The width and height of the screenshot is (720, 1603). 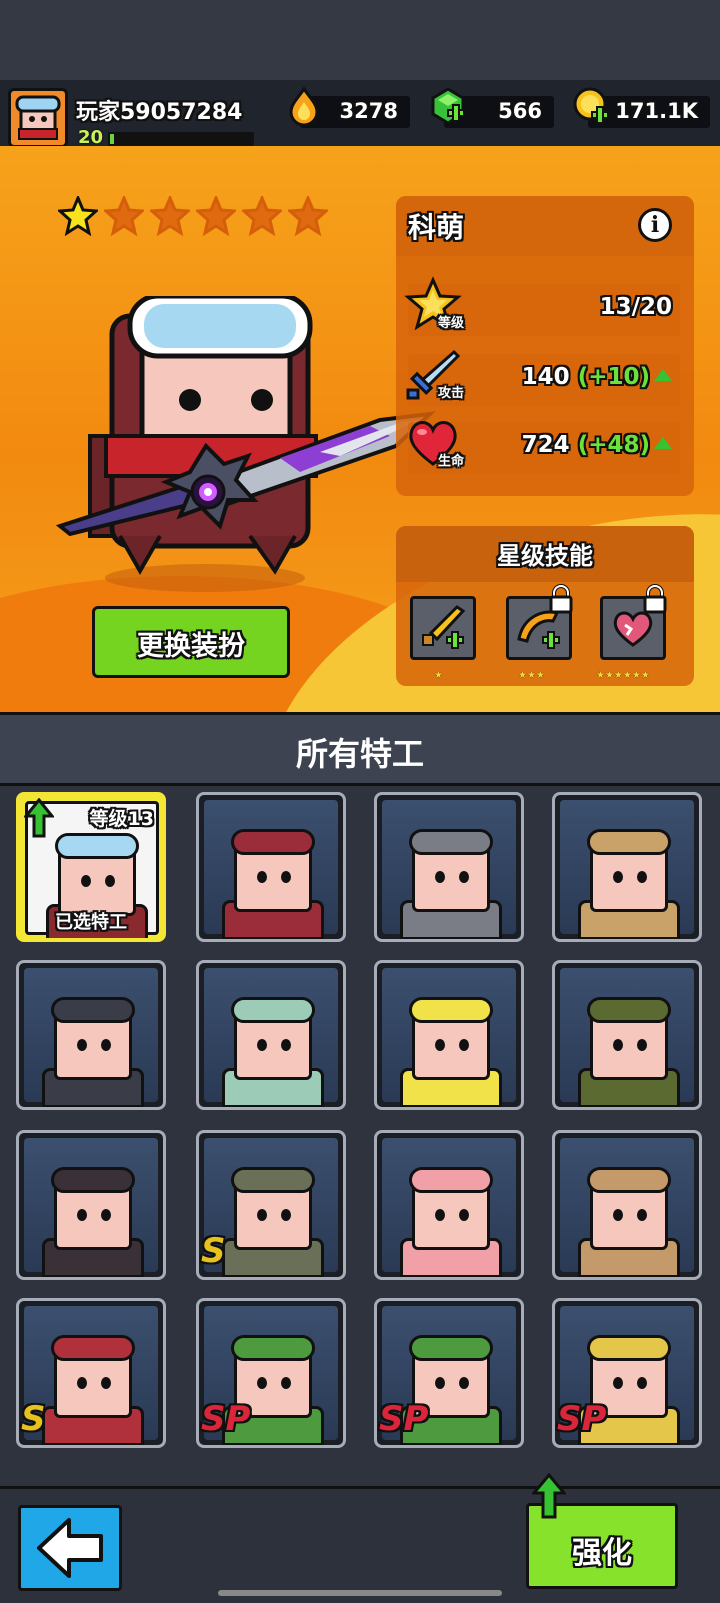 I want to click on agent-card-agent-sandy, so click(x=627, y=1205).